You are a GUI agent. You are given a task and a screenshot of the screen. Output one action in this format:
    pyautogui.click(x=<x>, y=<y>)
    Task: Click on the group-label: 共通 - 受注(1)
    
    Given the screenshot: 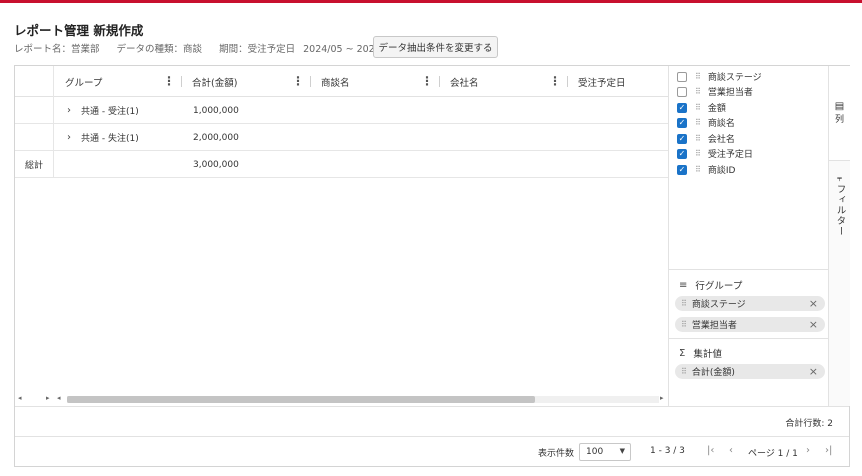 What is the action you would take?
    pyautogui.click(x=110, y=112)
    